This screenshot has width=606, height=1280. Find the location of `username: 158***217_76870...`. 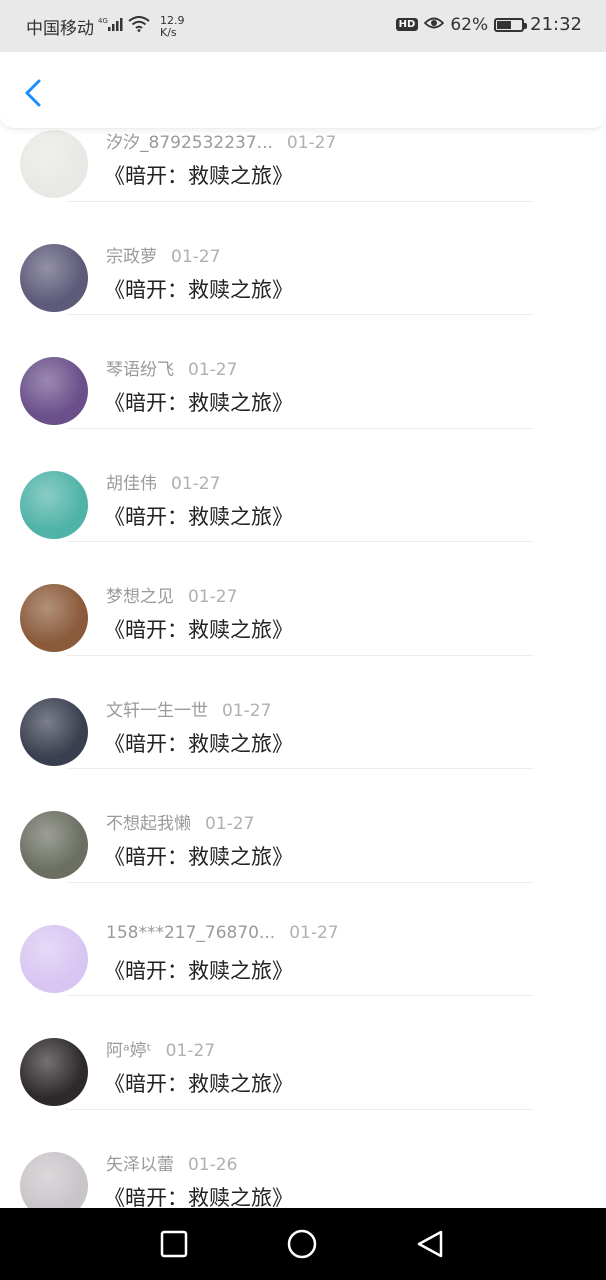

username: 158***217_76870... is located at coordinates (190, 933).